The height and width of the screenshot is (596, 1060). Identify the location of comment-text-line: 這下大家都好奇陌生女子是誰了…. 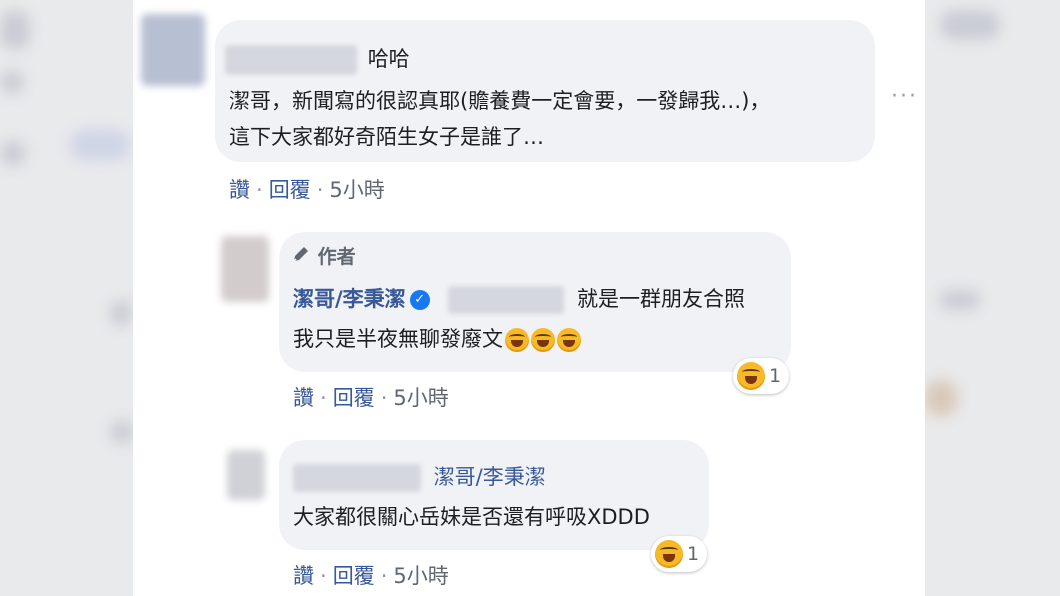
(386, 137).